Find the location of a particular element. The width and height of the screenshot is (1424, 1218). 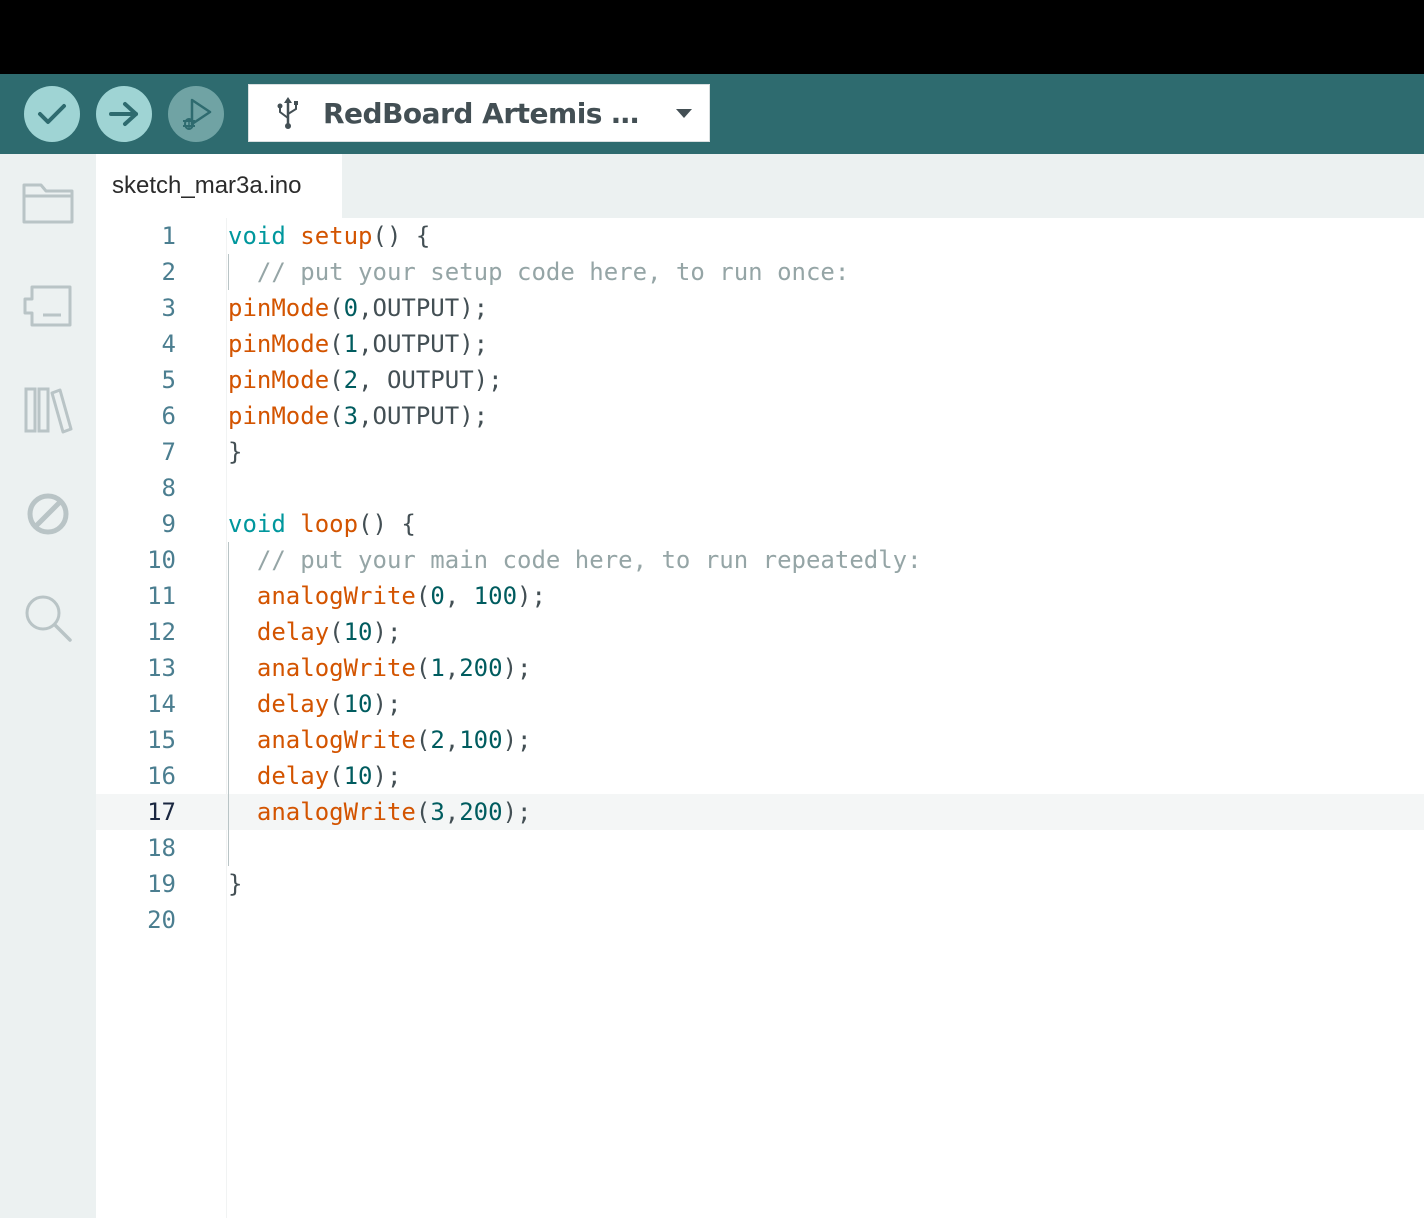

code-line: 17 analogWrite(3,200); is located at coordinates (760, 812).